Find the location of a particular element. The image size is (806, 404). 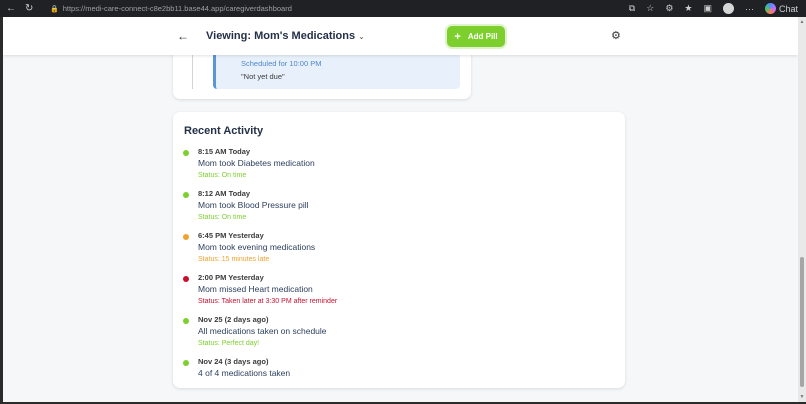

scheduled-time: Scheduled for 10:00 PM is located at coordinates (281, 63).